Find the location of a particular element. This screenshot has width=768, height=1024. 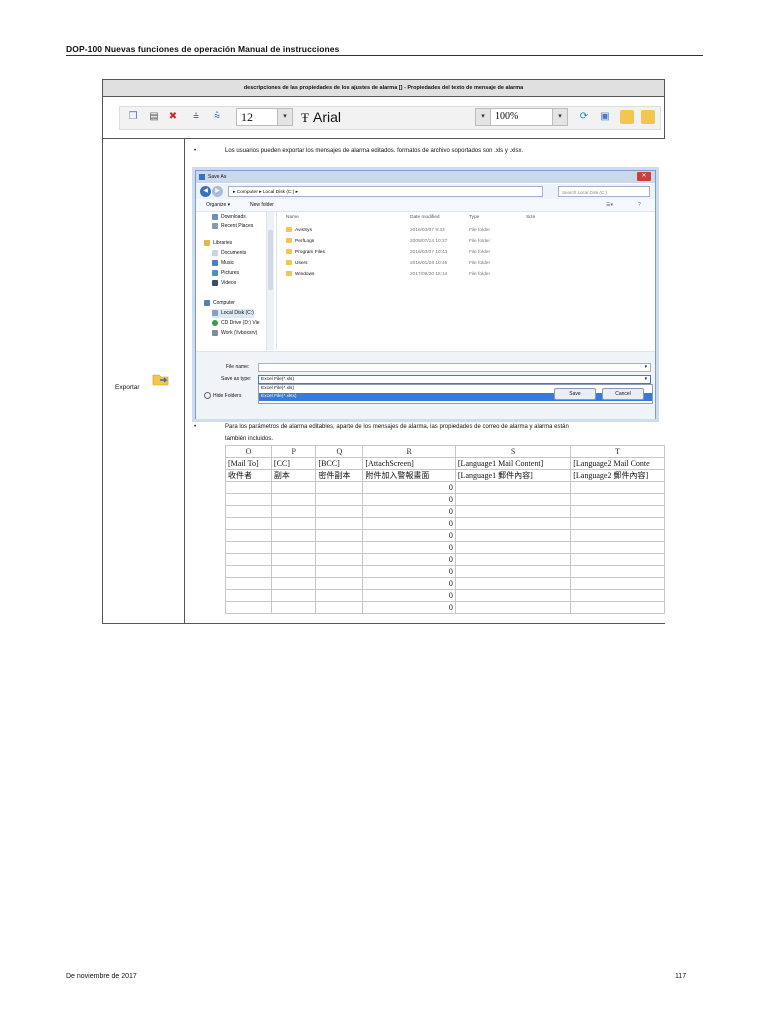

nav-item-local-disk: Local Disk (C:) is located at coordinates (233, 313).